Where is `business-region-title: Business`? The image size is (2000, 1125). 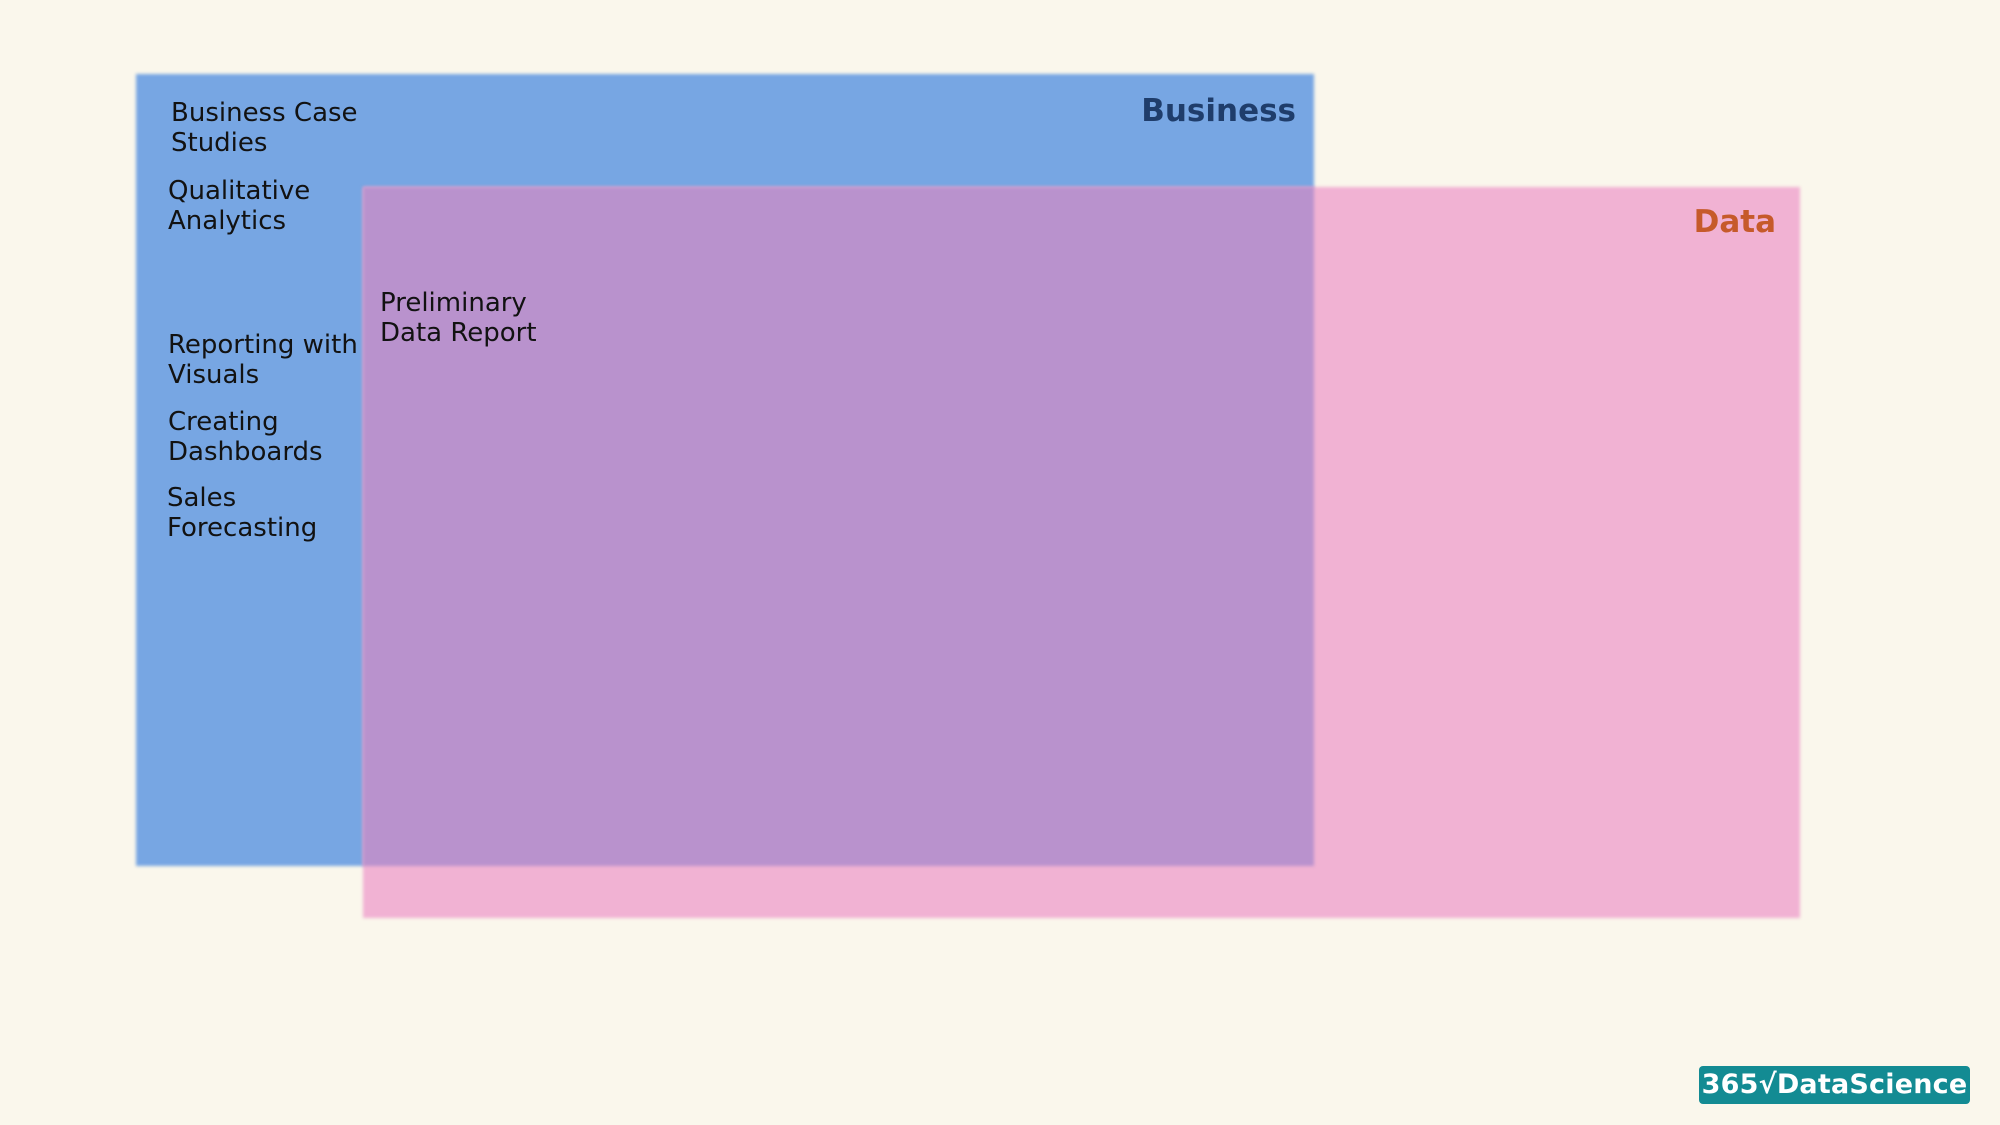
business-region-title: Business is located at coordinates (1218, 111).